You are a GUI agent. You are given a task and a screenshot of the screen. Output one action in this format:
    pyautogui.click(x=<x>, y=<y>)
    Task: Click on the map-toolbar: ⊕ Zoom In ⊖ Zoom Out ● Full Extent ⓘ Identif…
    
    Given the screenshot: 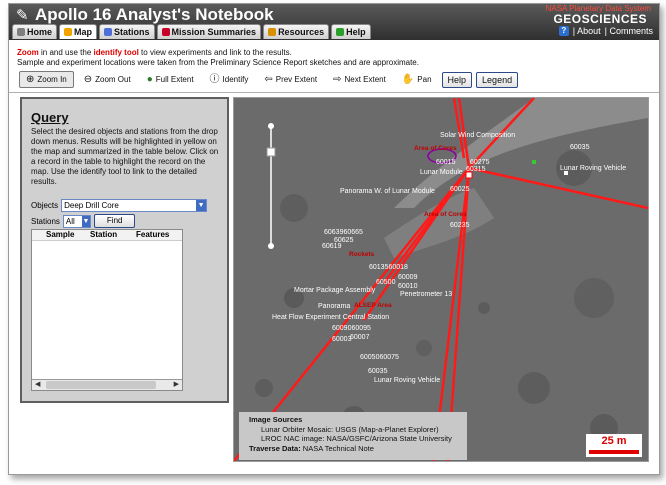 What is the action you would take?
    pyautogui.click(x=269, y=79)
    